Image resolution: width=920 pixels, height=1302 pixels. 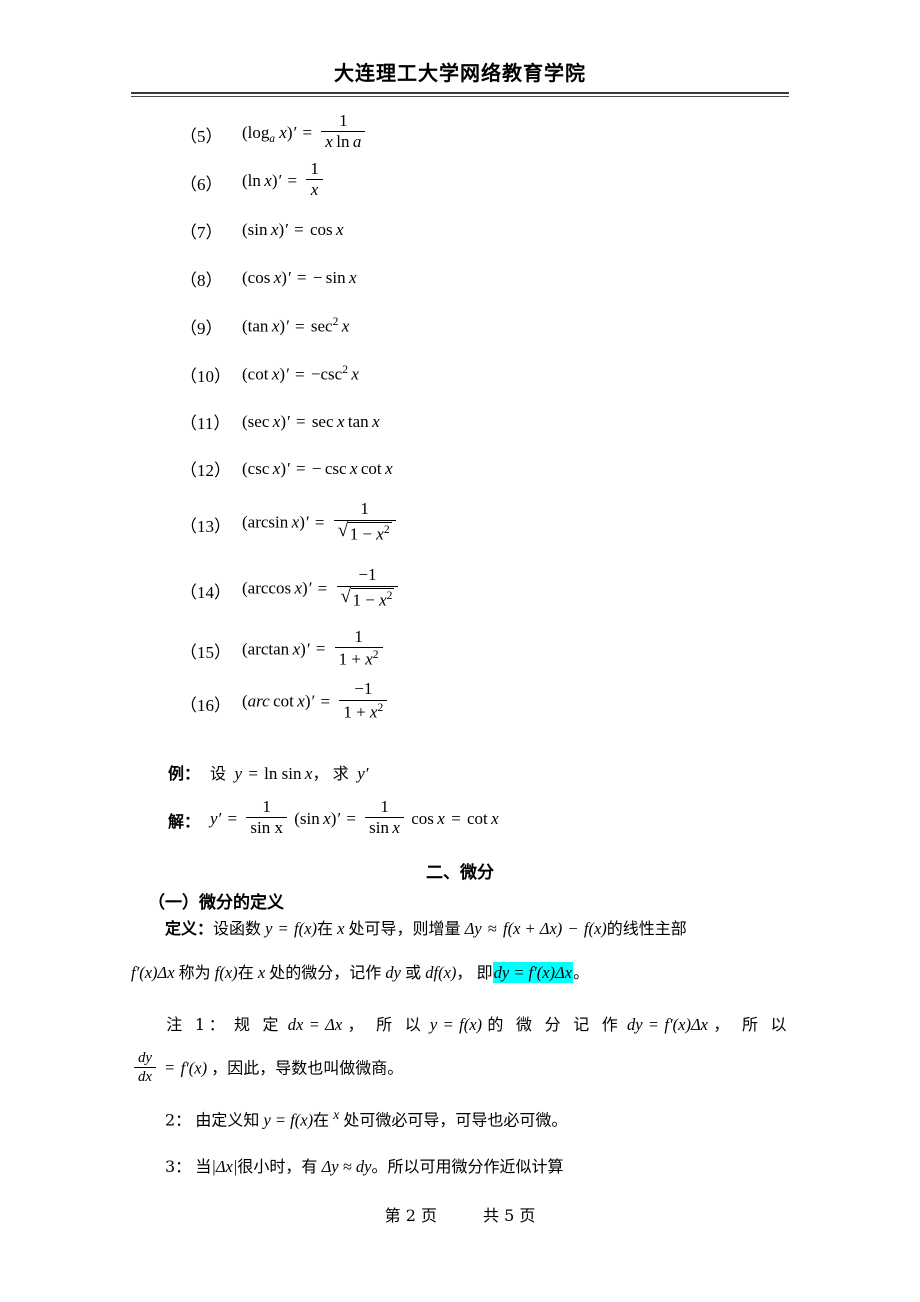 What do you see at coordinates (170, 1068) in the screenshot?
I see `note-1-equals: =` at bounding box center [170, 1068].